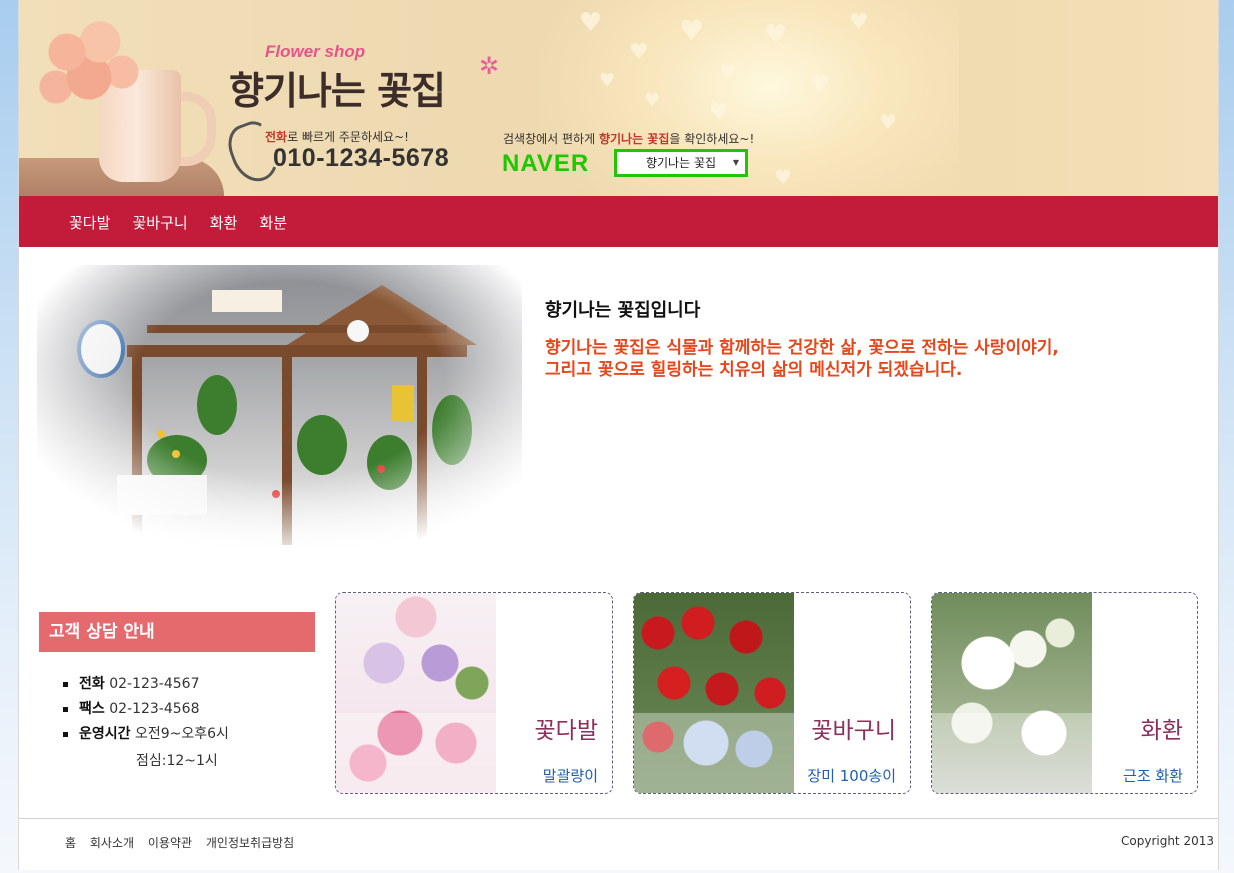 Image resolution: width=1234 pixels, height=873 pixels. I want to click on shop-poster, so click(403, 403).